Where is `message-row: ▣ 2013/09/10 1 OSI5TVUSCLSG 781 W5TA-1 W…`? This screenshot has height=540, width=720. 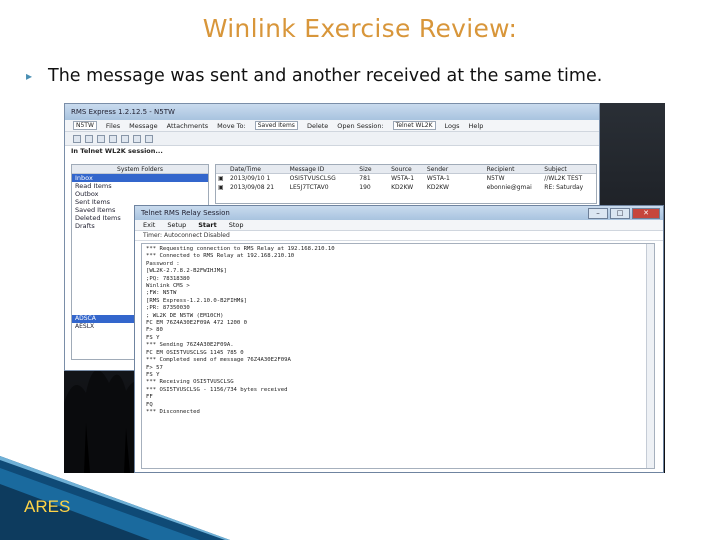 message-row: ▣ 2013/09/10 1 OSI5TVUSCLSG 781 W5TA-1 W… is located at coordinates (406, 178).